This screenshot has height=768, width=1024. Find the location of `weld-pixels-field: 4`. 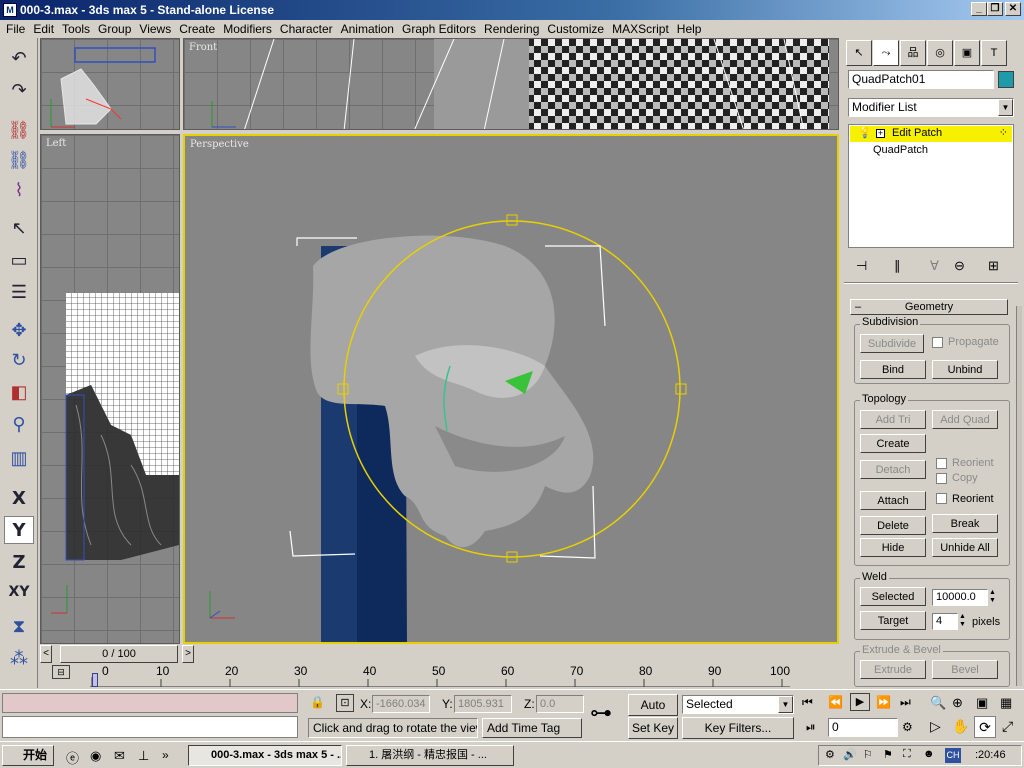

weld-pixels-field: 4 is located at coordinates (945, 621).